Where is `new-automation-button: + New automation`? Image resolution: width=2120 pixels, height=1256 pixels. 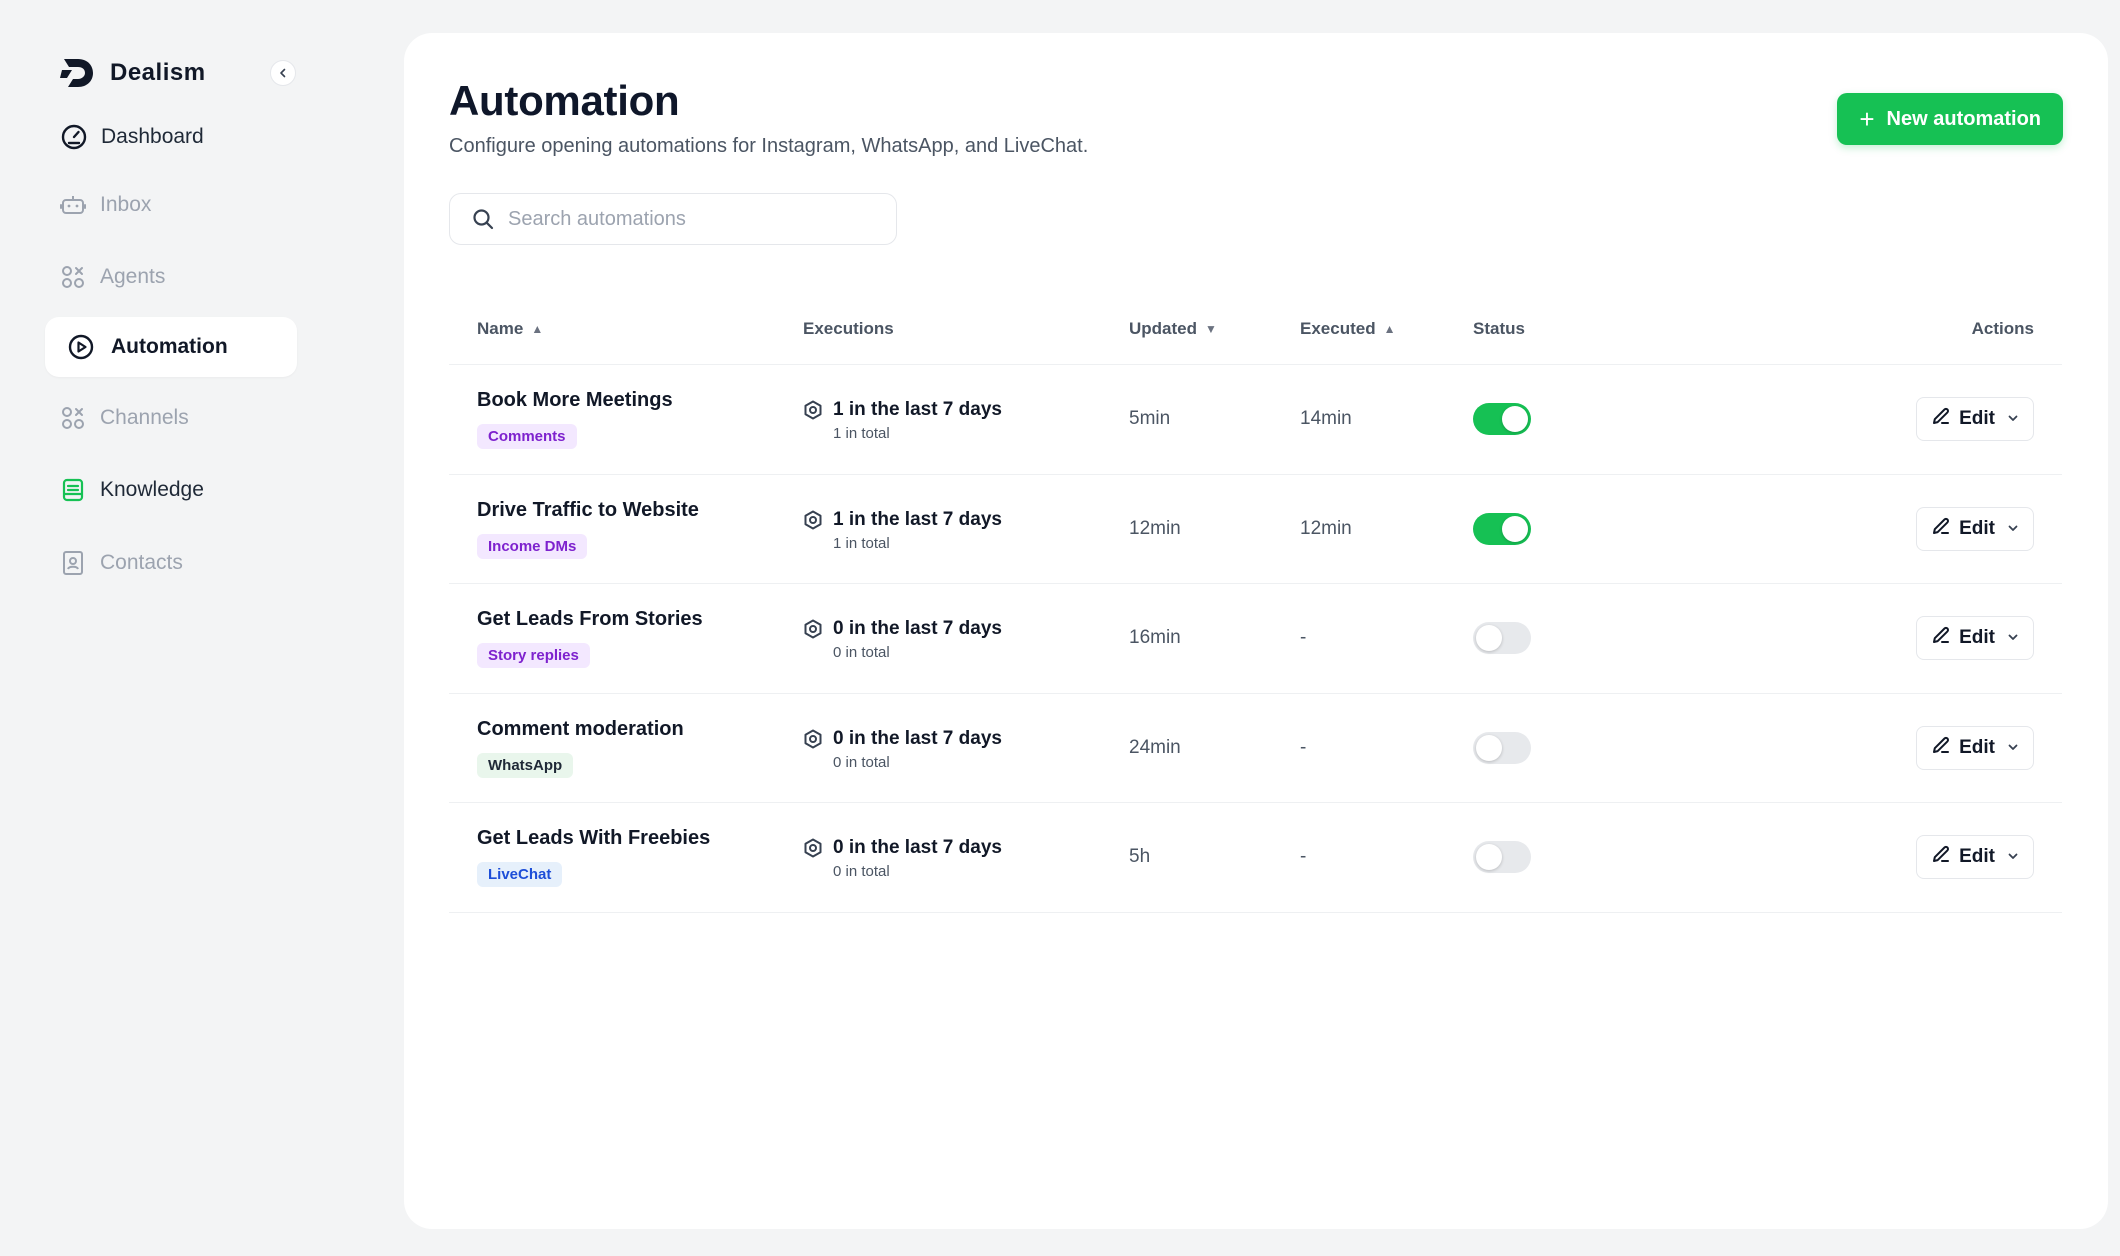
new-automation-button: + New automation is located at coordinates (1950, 119).